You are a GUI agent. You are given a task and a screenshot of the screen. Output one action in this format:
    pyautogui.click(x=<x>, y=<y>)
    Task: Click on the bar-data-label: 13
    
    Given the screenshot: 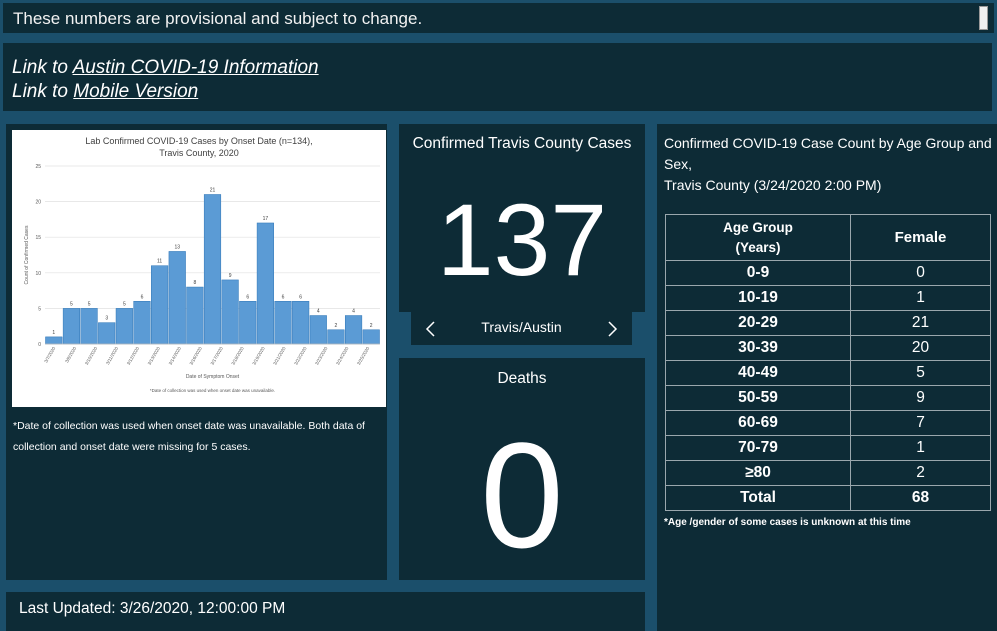 What is the action you would take?
    pyautogui.click(x=177, y=247)
    